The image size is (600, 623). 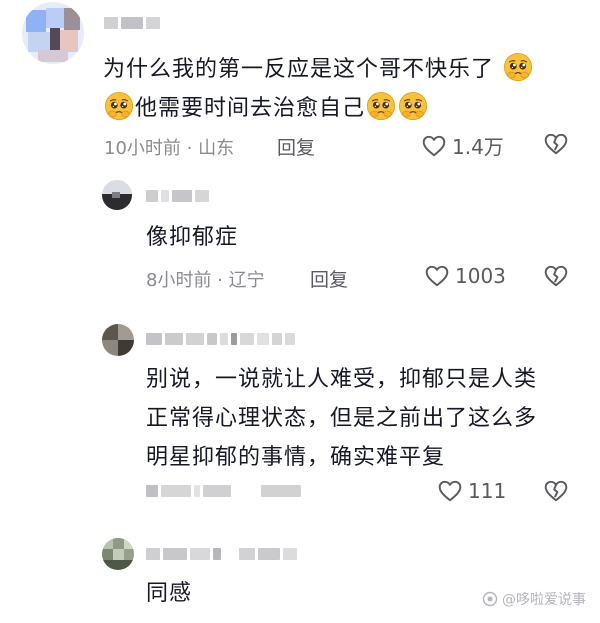 I want to click on comment-timestamp: 8小时前 · 辽宁, so click(x=205, y=280).